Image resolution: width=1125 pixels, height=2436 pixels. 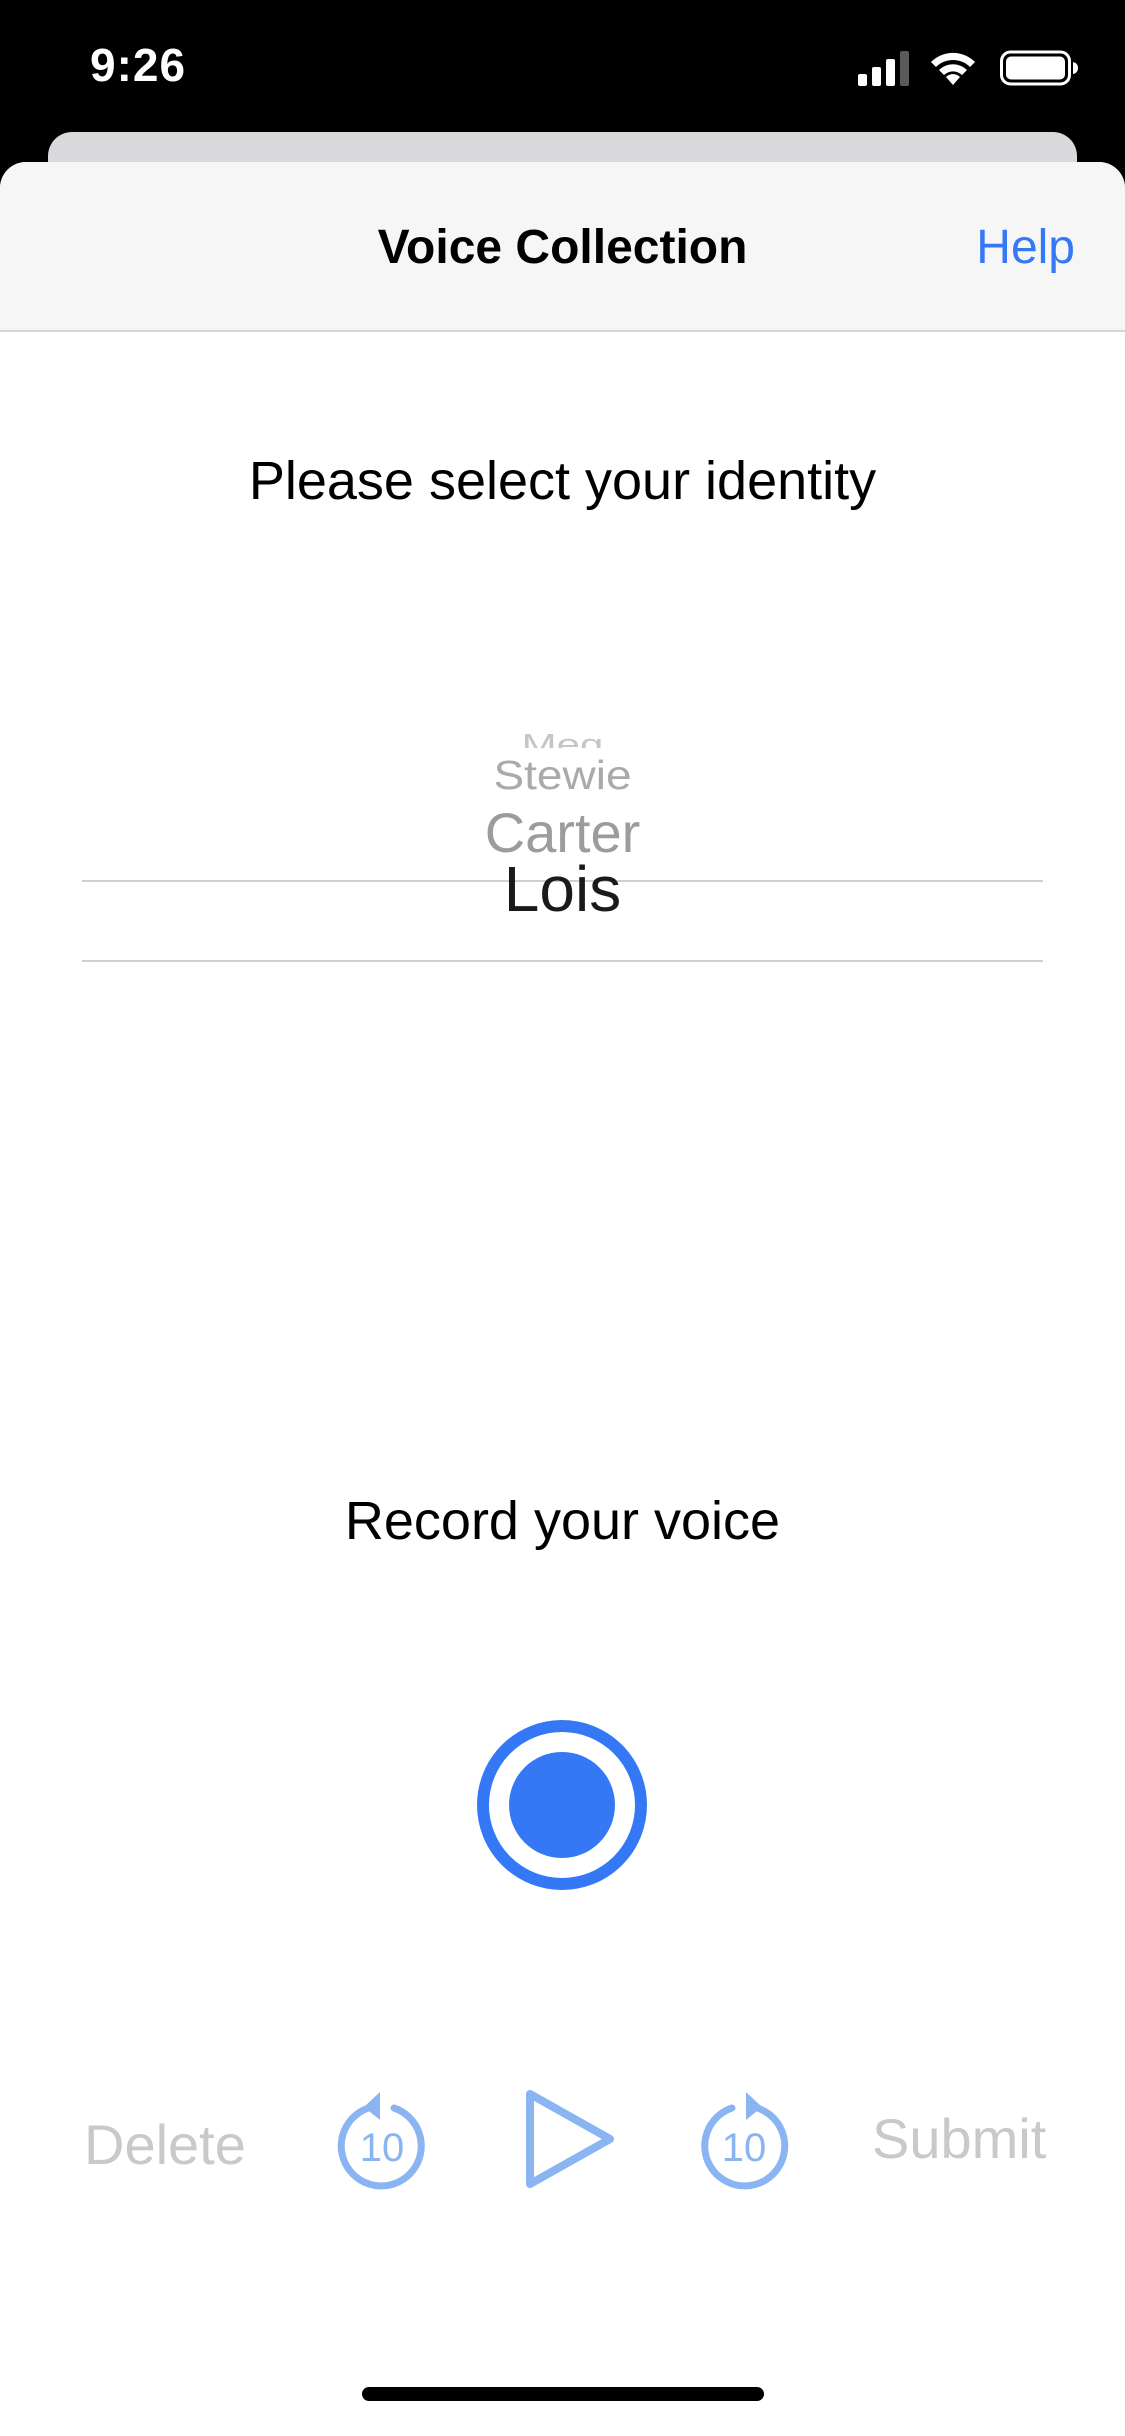 I want to click on delete-button: Delete, so click(x=165, y=2144).